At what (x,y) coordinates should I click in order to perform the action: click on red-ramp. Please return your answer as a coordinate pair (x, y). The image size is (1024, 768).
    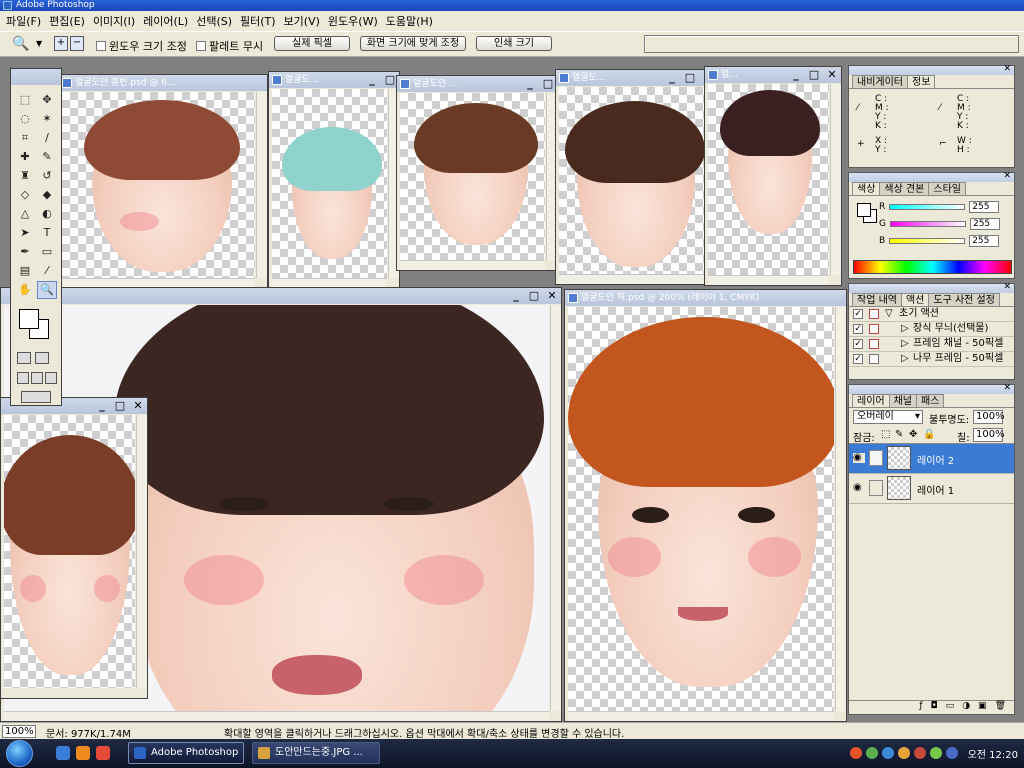
    Looking at the image, I should click on (927, 207).